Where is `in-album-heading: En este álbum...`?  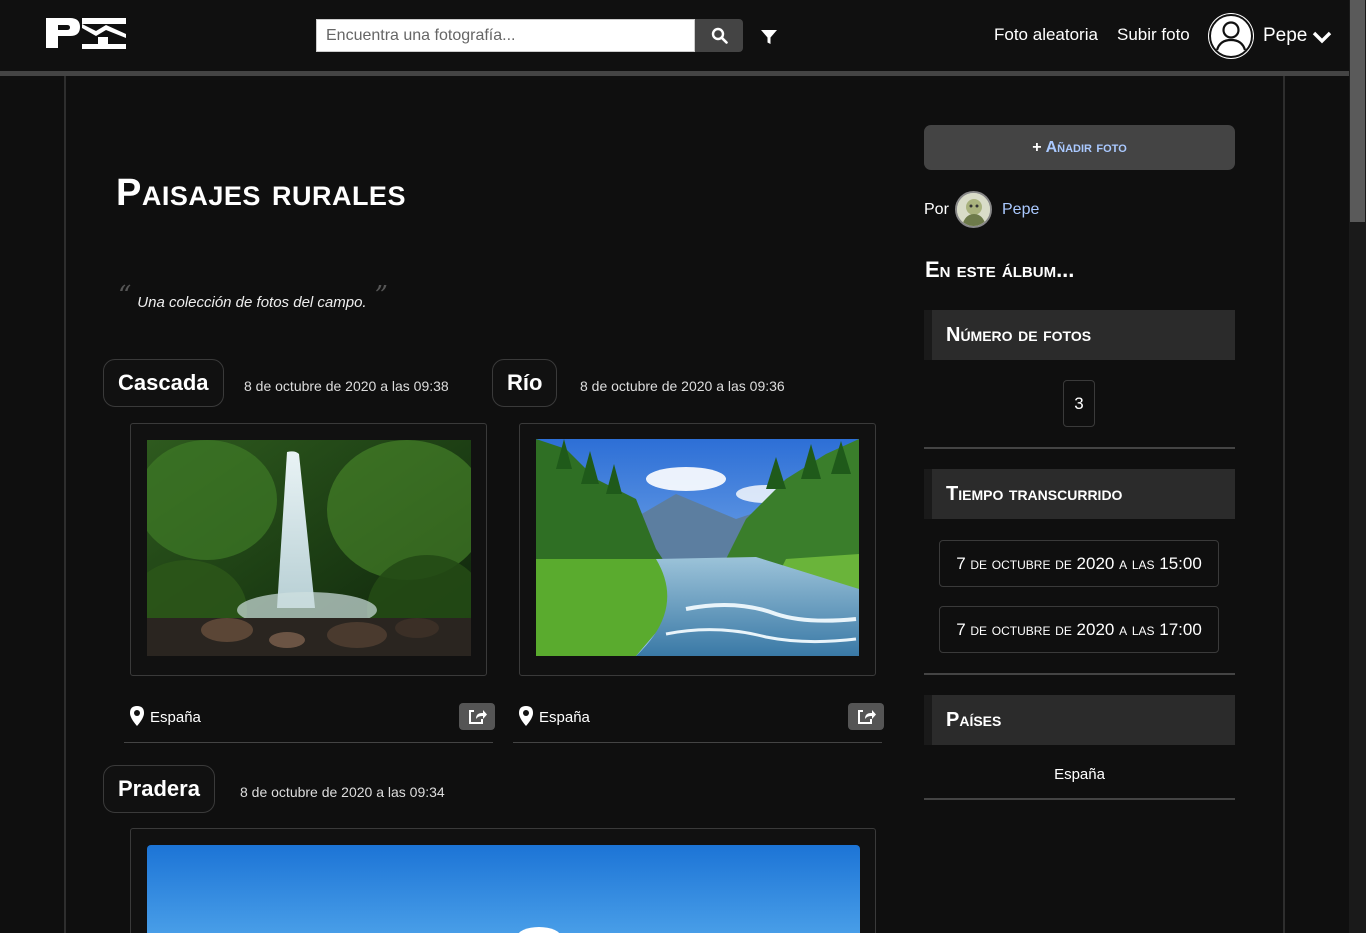 in-album-heading: En este álbum... is located at coordinates (1000, 269).